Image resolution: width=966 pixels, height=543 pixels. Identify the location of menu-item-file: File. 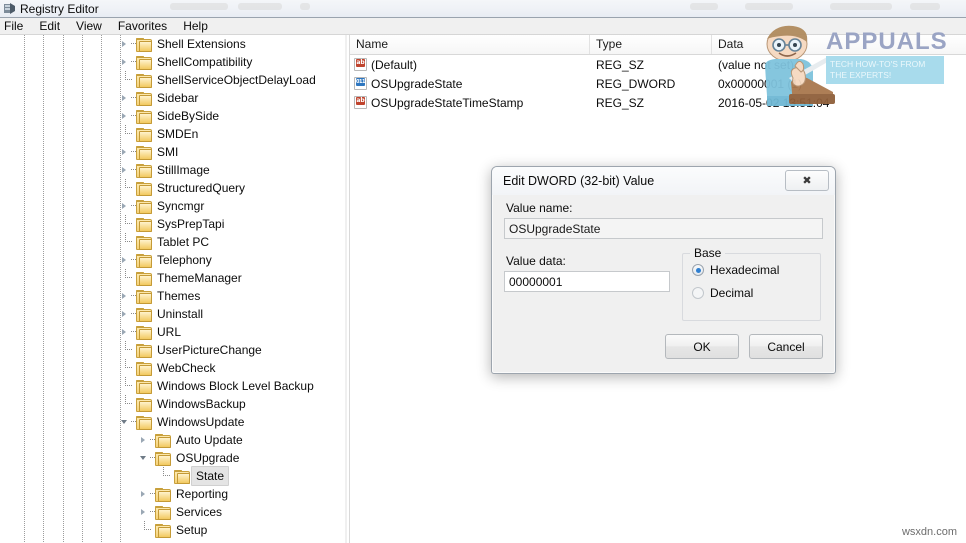
(15, 26).